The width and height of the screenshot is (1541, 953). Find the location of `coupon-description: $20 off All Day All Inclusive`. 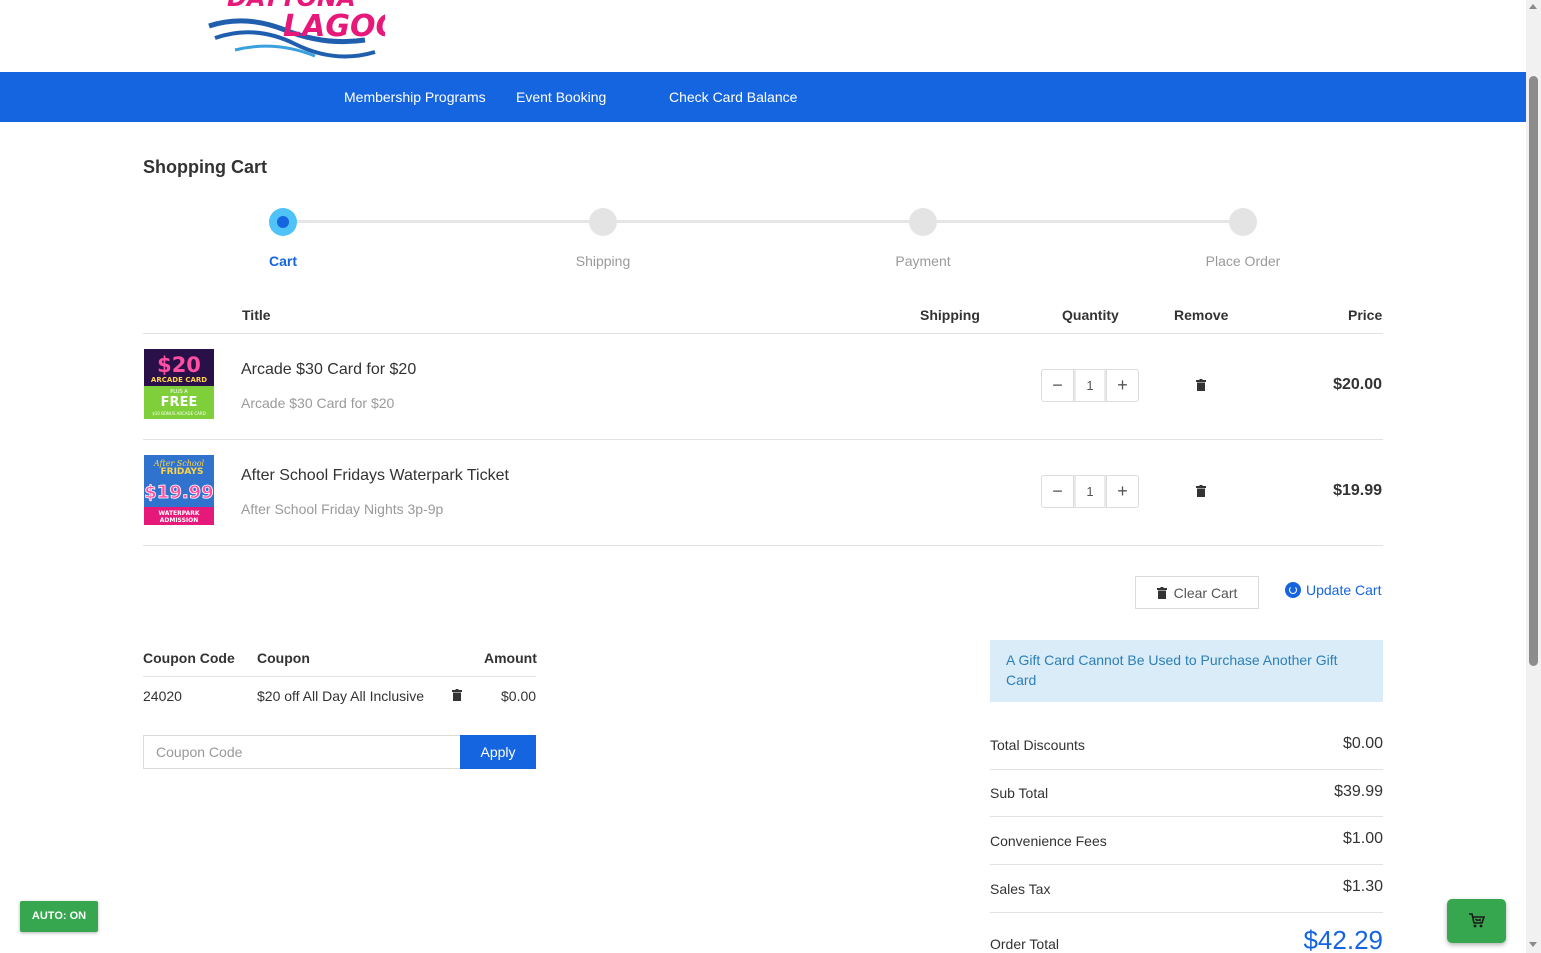

coupon-description: $20 off All Day All Inclusive is located at coordinates (341, 696).